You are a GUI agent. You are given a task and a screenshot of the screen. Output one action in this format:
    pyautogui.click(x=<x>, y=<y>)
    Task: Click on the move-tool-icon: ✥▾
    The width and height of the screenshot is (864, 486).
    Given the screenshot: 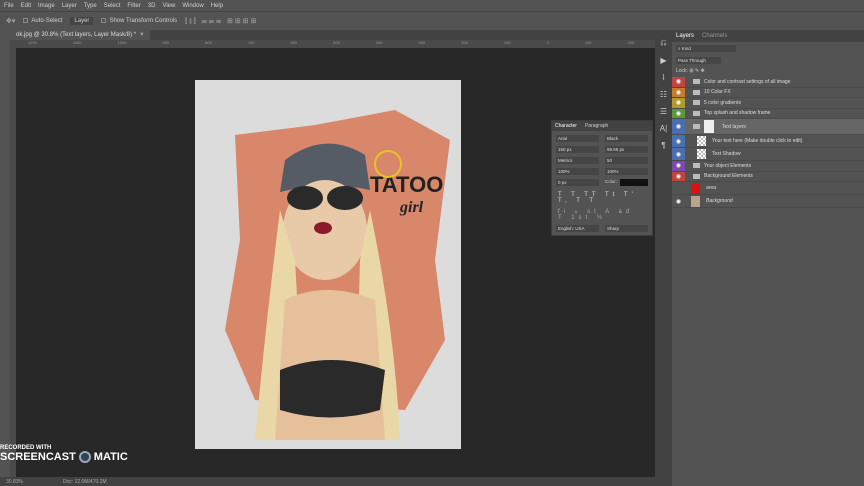 What is the action you would take?
    pyautogui.click(x=10, y=21)
    